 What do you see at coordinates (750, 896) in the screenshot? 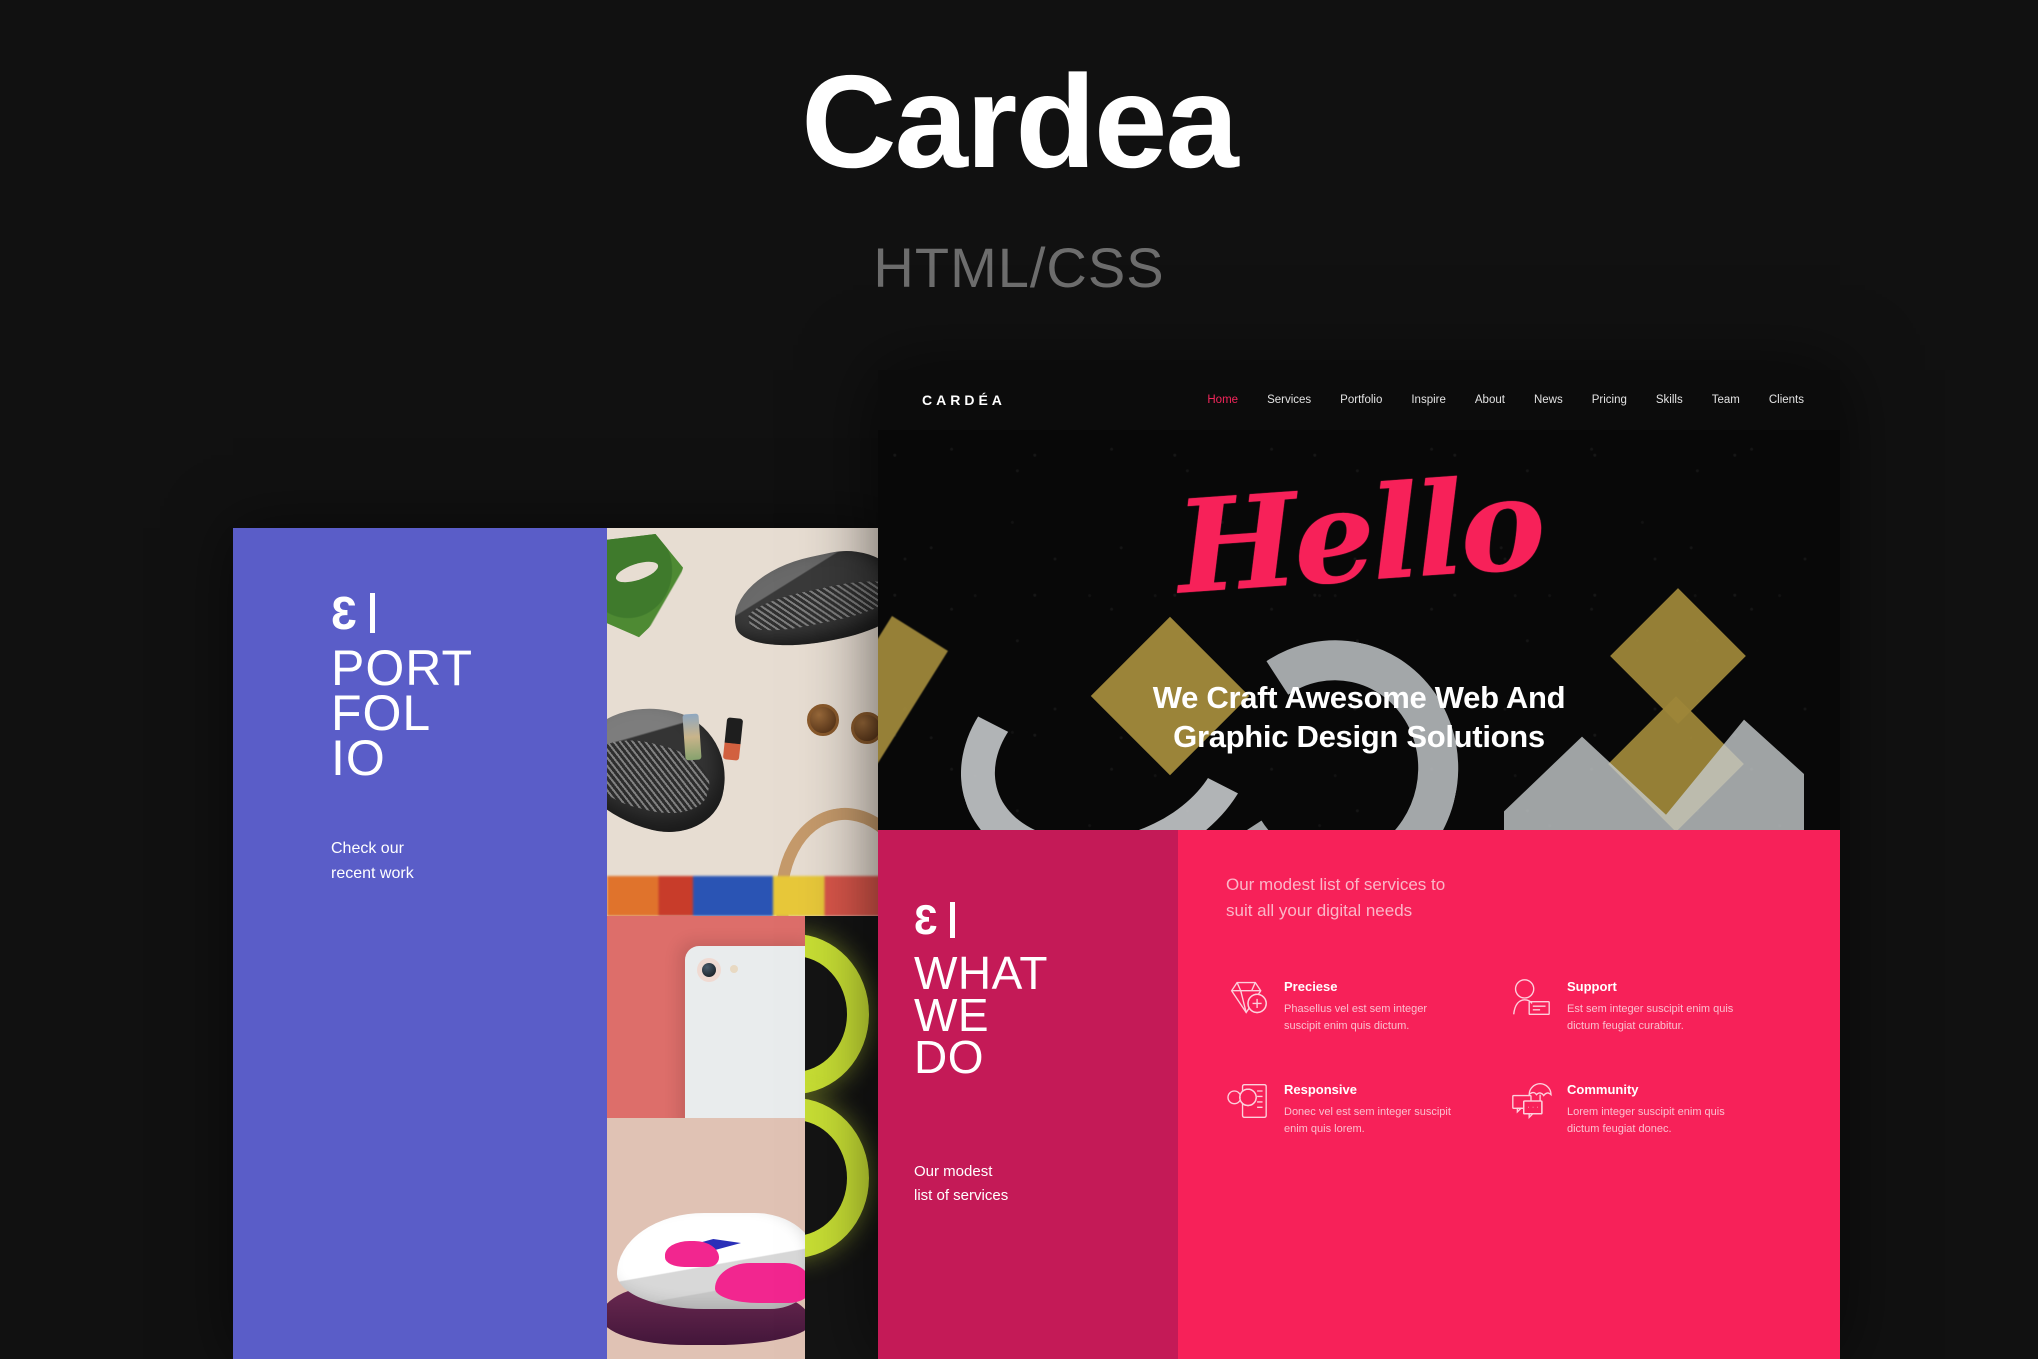
I see `fabric-shape` at bounding box center [750, 896].